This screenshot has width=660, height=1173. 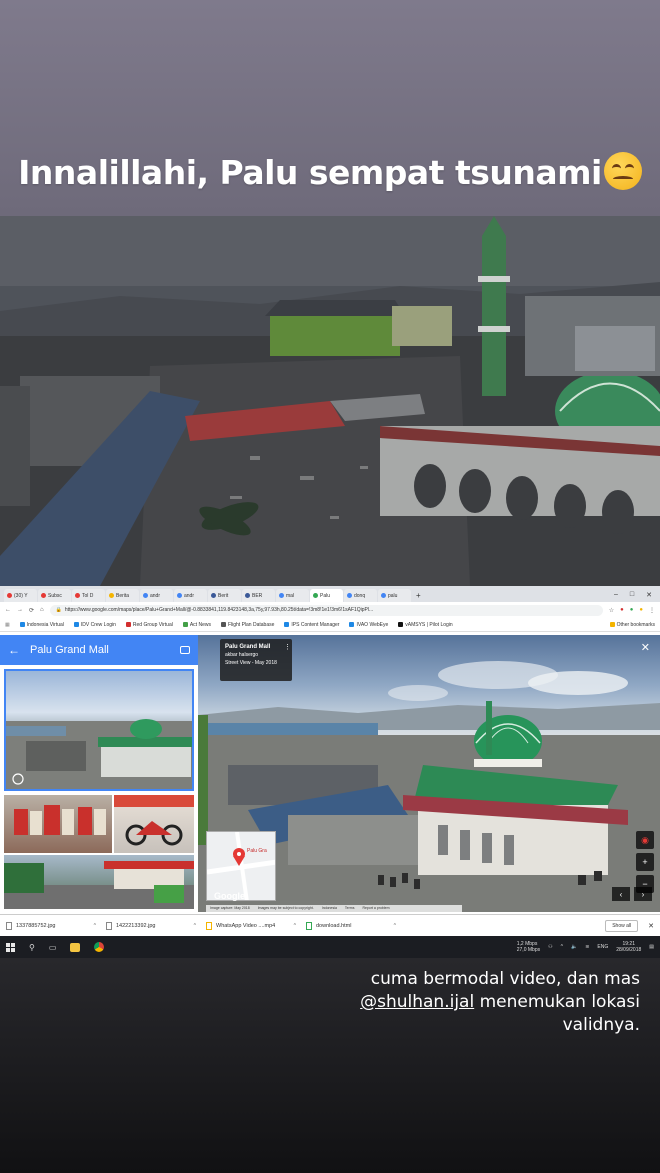 What do you see at coordinates (99, 730) in the screenshot?
I see `street-view-thumbnail` at bounding box center [99, 730].